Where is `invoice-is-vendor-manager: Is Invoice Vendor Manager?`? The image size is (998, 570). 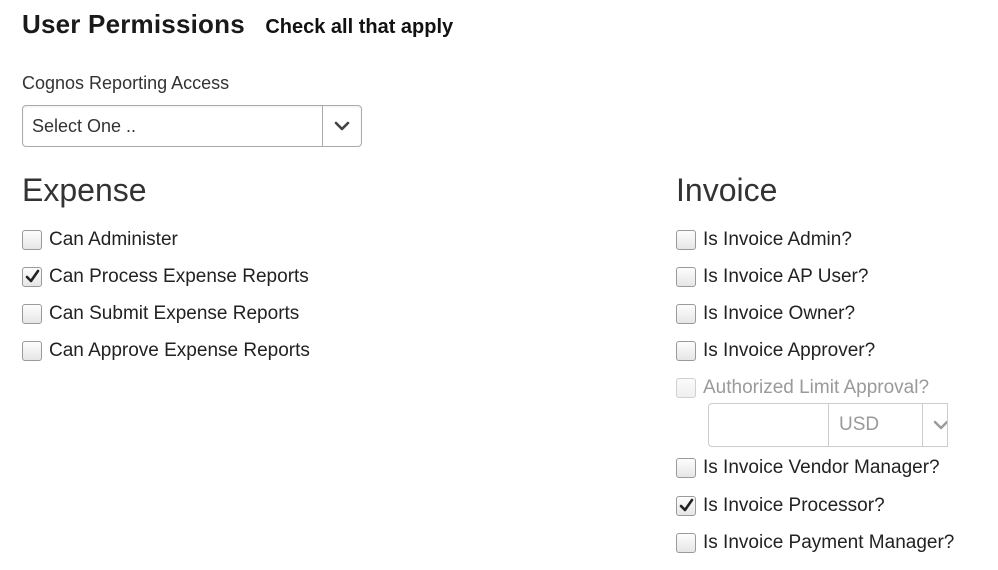
invoice-is-vendor-manager: Is Invoice Vendor Manager? is located at coordinates (808, 468).